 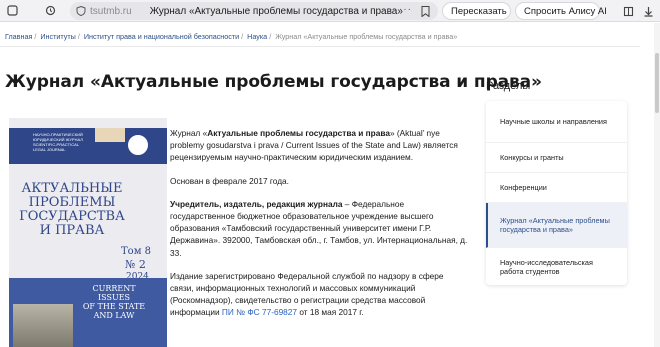 I want to click on retell-button: Пересказать, so click(x=476, y=11).